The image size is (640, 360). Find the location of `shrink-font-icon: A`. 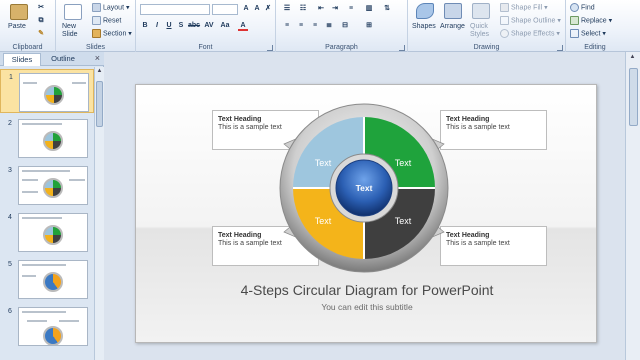

shrink-font-icon: A is located at coordinates (257, 9).